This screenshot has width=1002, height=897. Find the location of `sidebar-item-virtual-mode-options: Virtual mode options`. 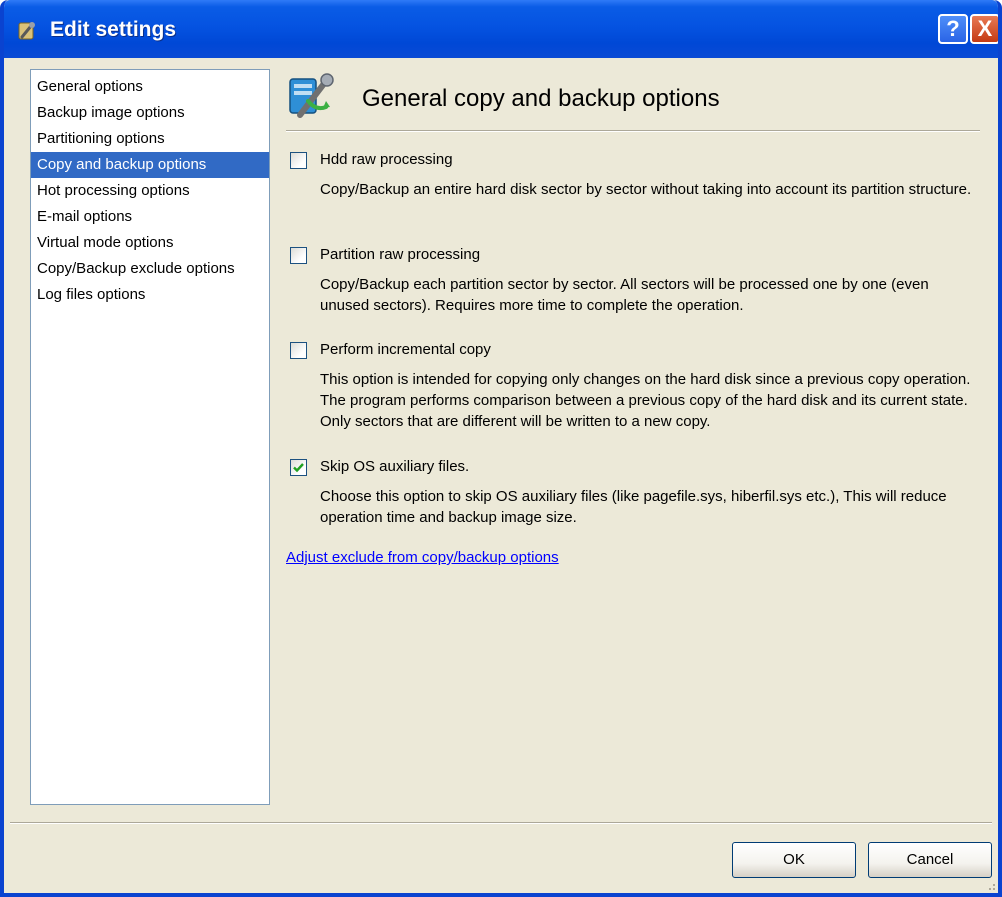

sidebar-item-virtual-mode-options: Virtual mode options is located at coordinates (150, 243).